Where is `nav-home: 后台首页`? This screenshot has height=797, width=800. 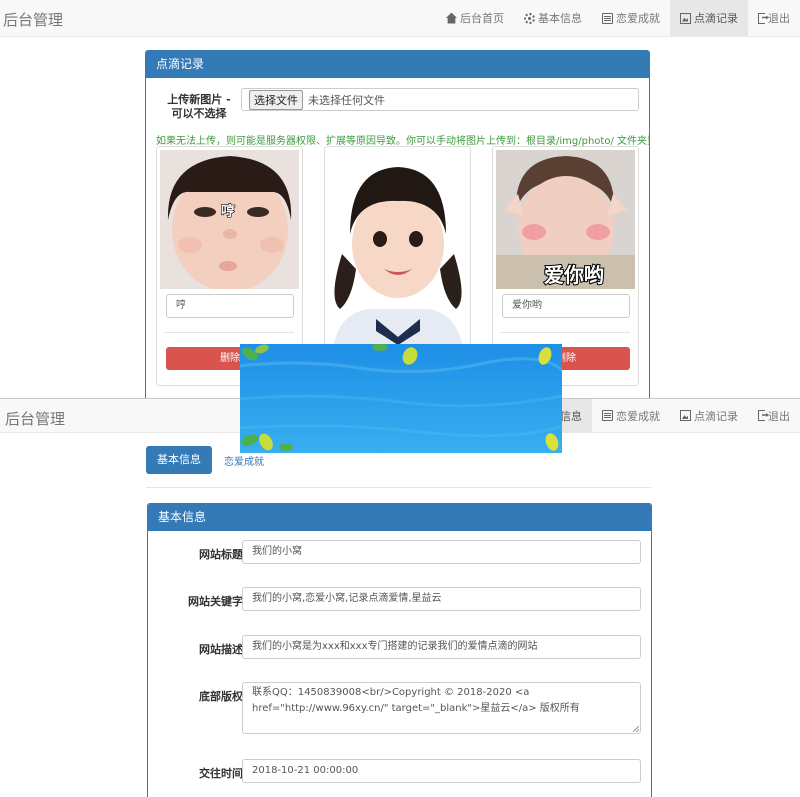
nav-home: 后台首页 is located at coordinates (475, 18).